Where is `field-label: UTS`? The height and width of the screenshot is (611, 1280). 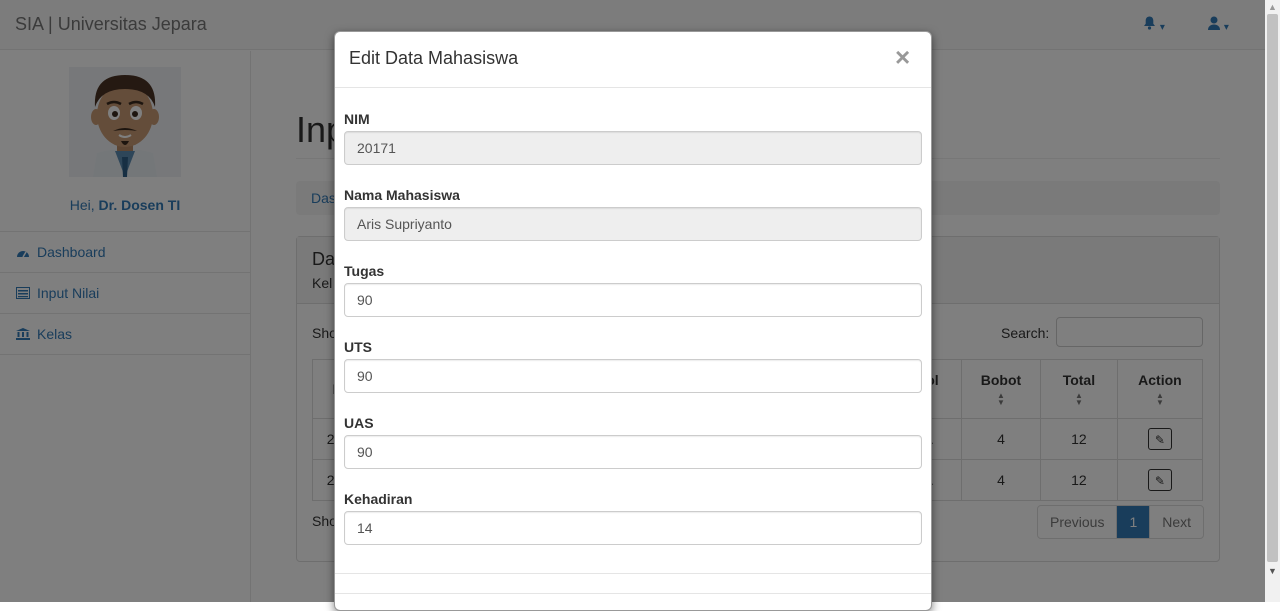
field-label: UTS is located at coordinates (358, 347).